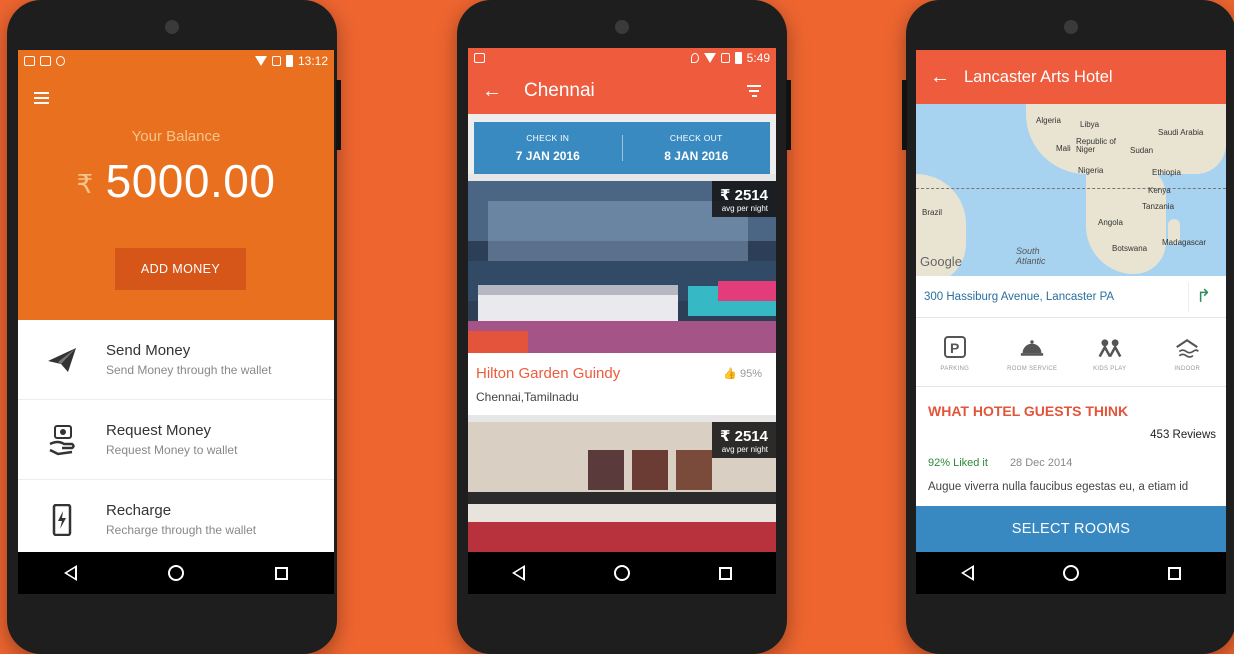 The height and width of the screenshot is (654, 1234). Describe the element at coordinates (60, 61) in the screenshot. I see `location-notification-icon` at that location.